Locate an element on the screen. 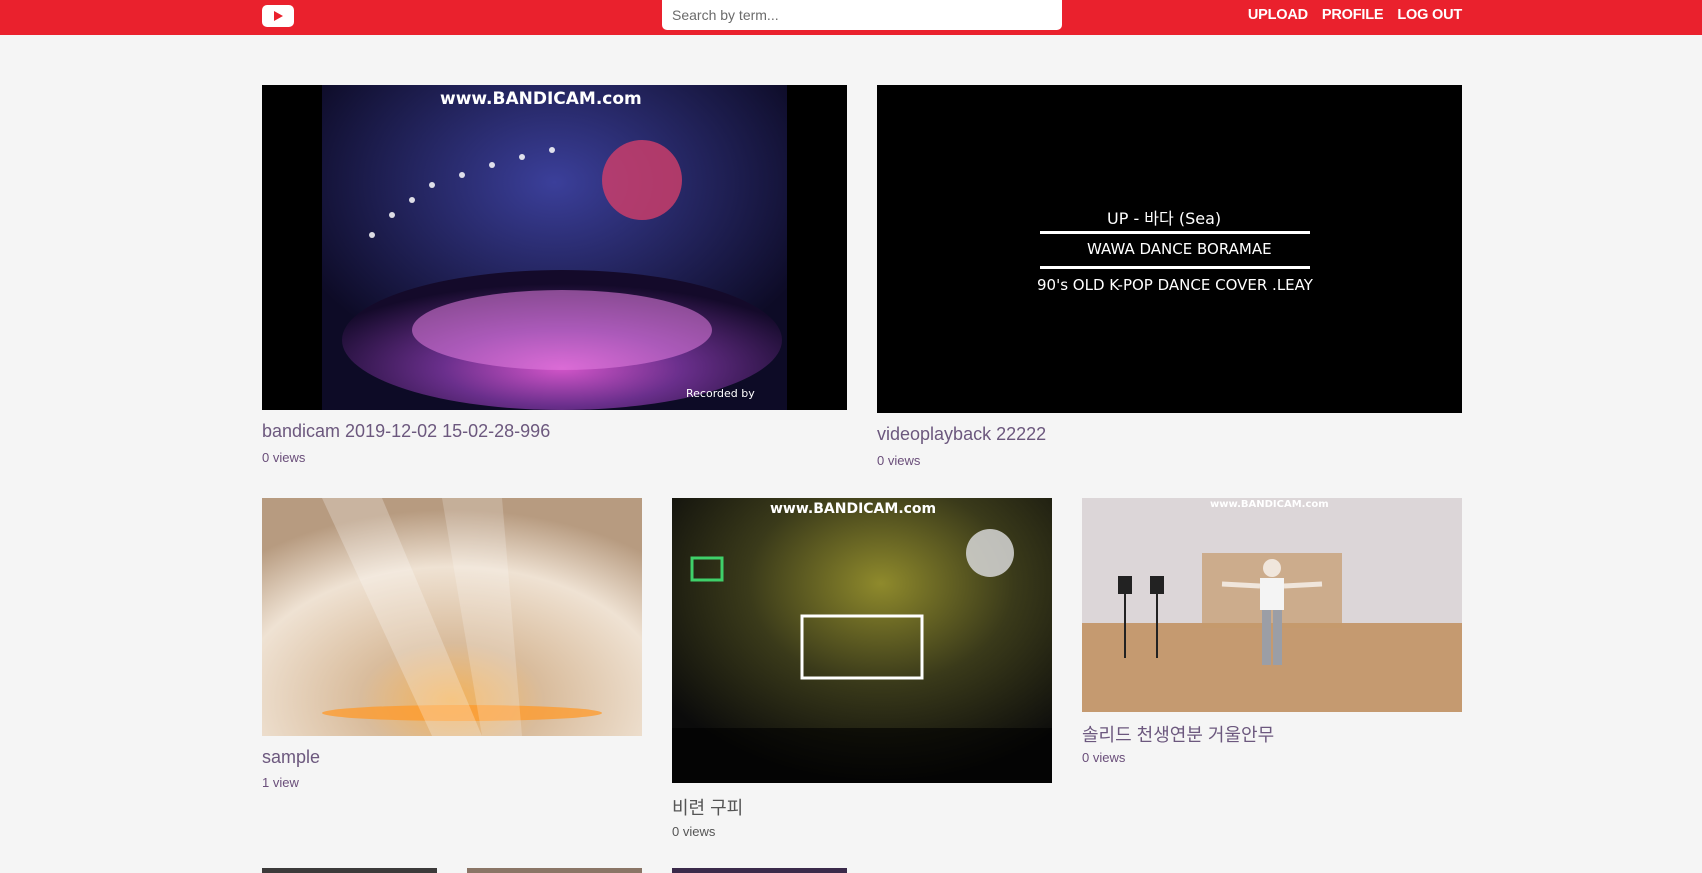 The width and height of the screenshot is (1702, 873). play-icon is located at coordinates (278, 16).